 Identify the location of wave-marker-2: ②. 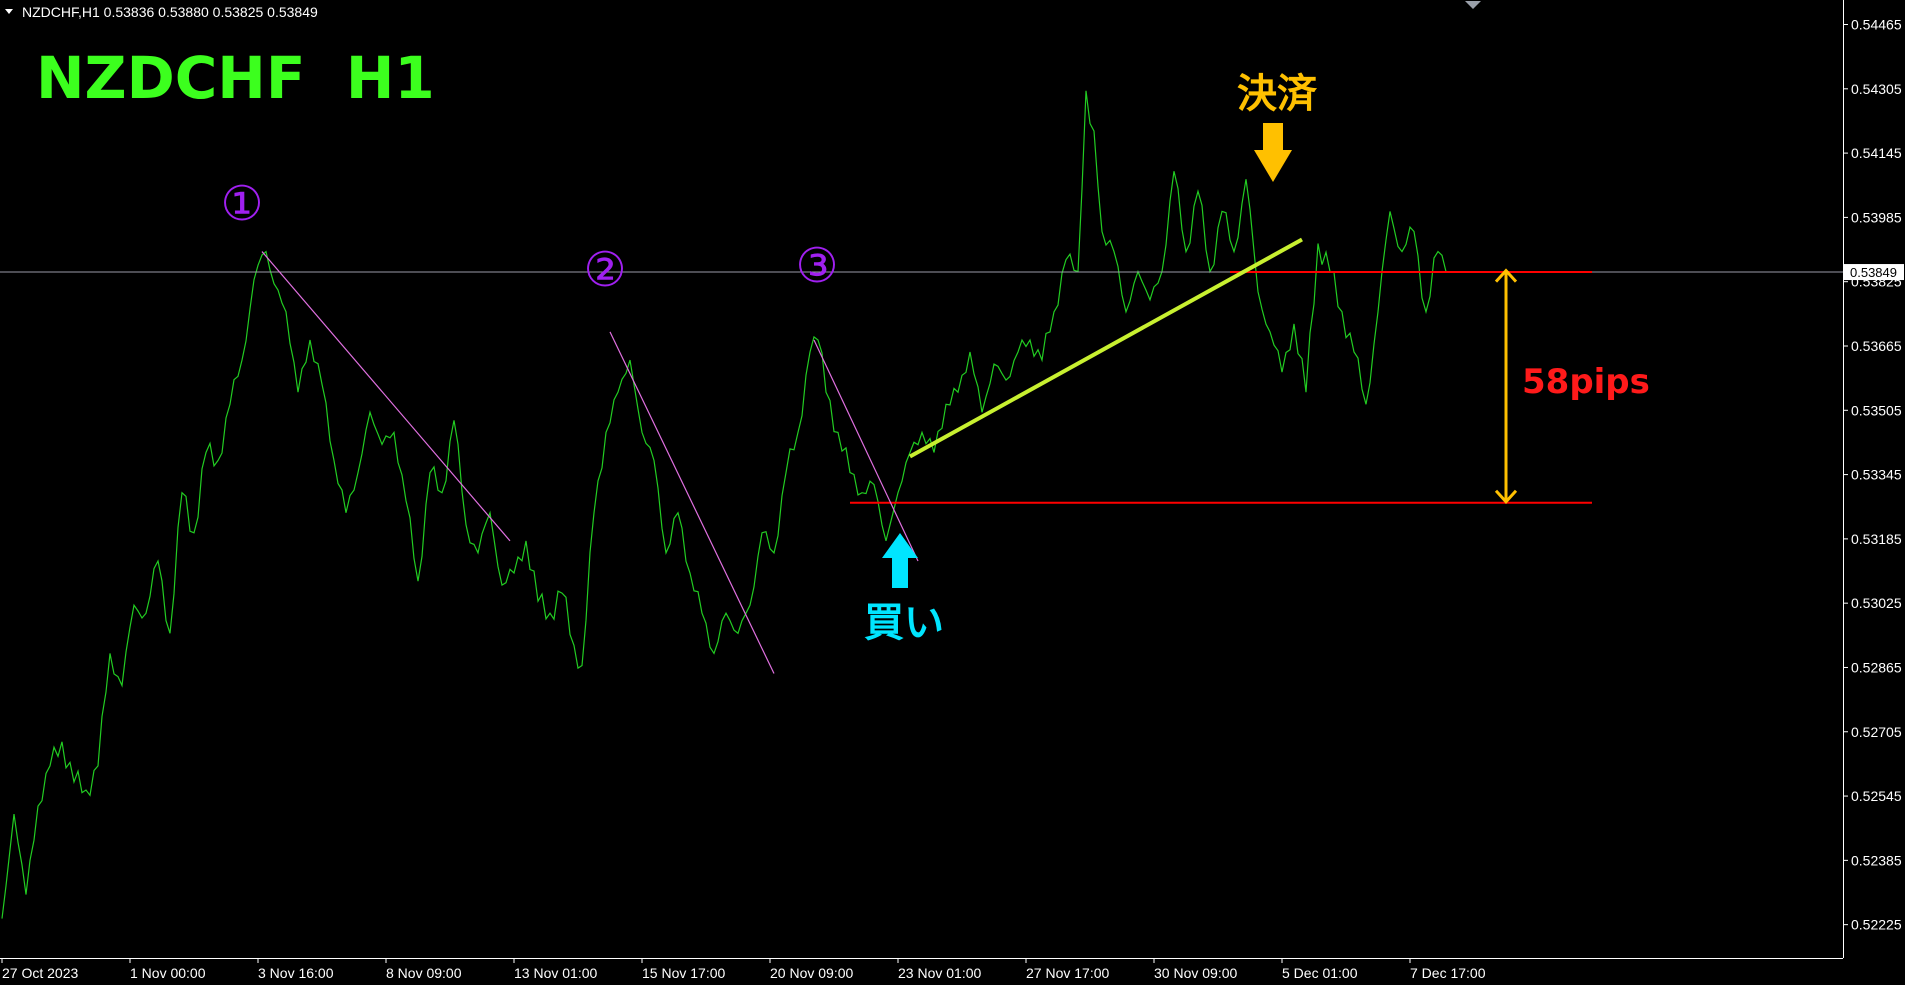
(604, 270).